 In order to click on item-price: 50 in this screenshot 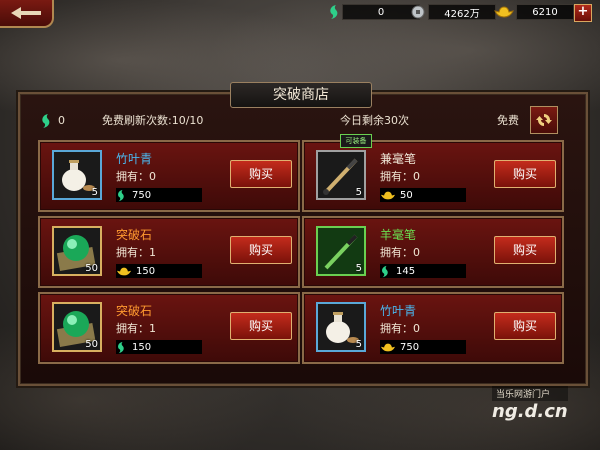, I will do `click(423, 195)`.